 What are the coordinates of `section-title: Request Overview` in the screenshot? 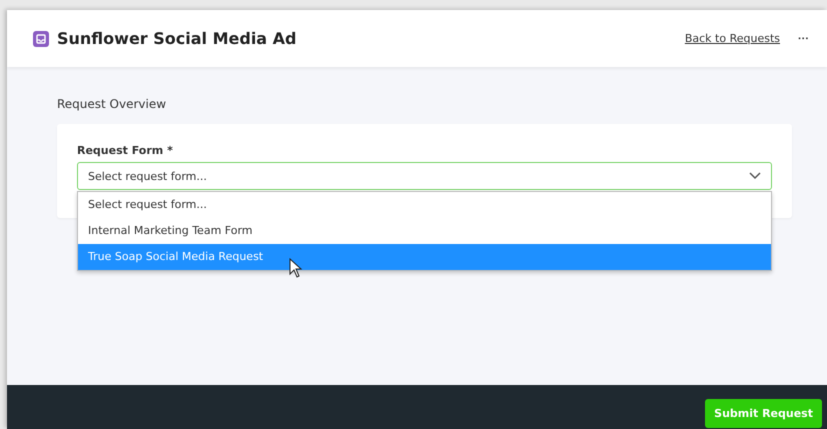 It's located at (112, 104).